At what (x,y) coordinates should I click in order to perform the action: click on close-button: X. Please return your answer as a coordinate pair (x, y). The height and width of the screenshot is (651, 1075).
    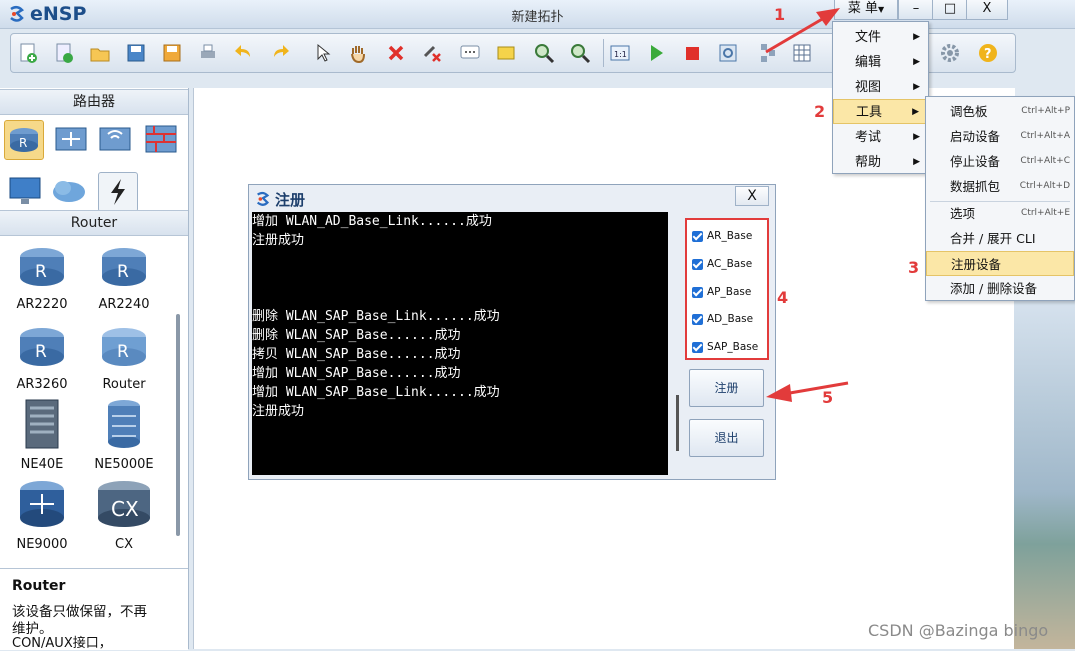
    Looking at the image, I should click on (987, 10).